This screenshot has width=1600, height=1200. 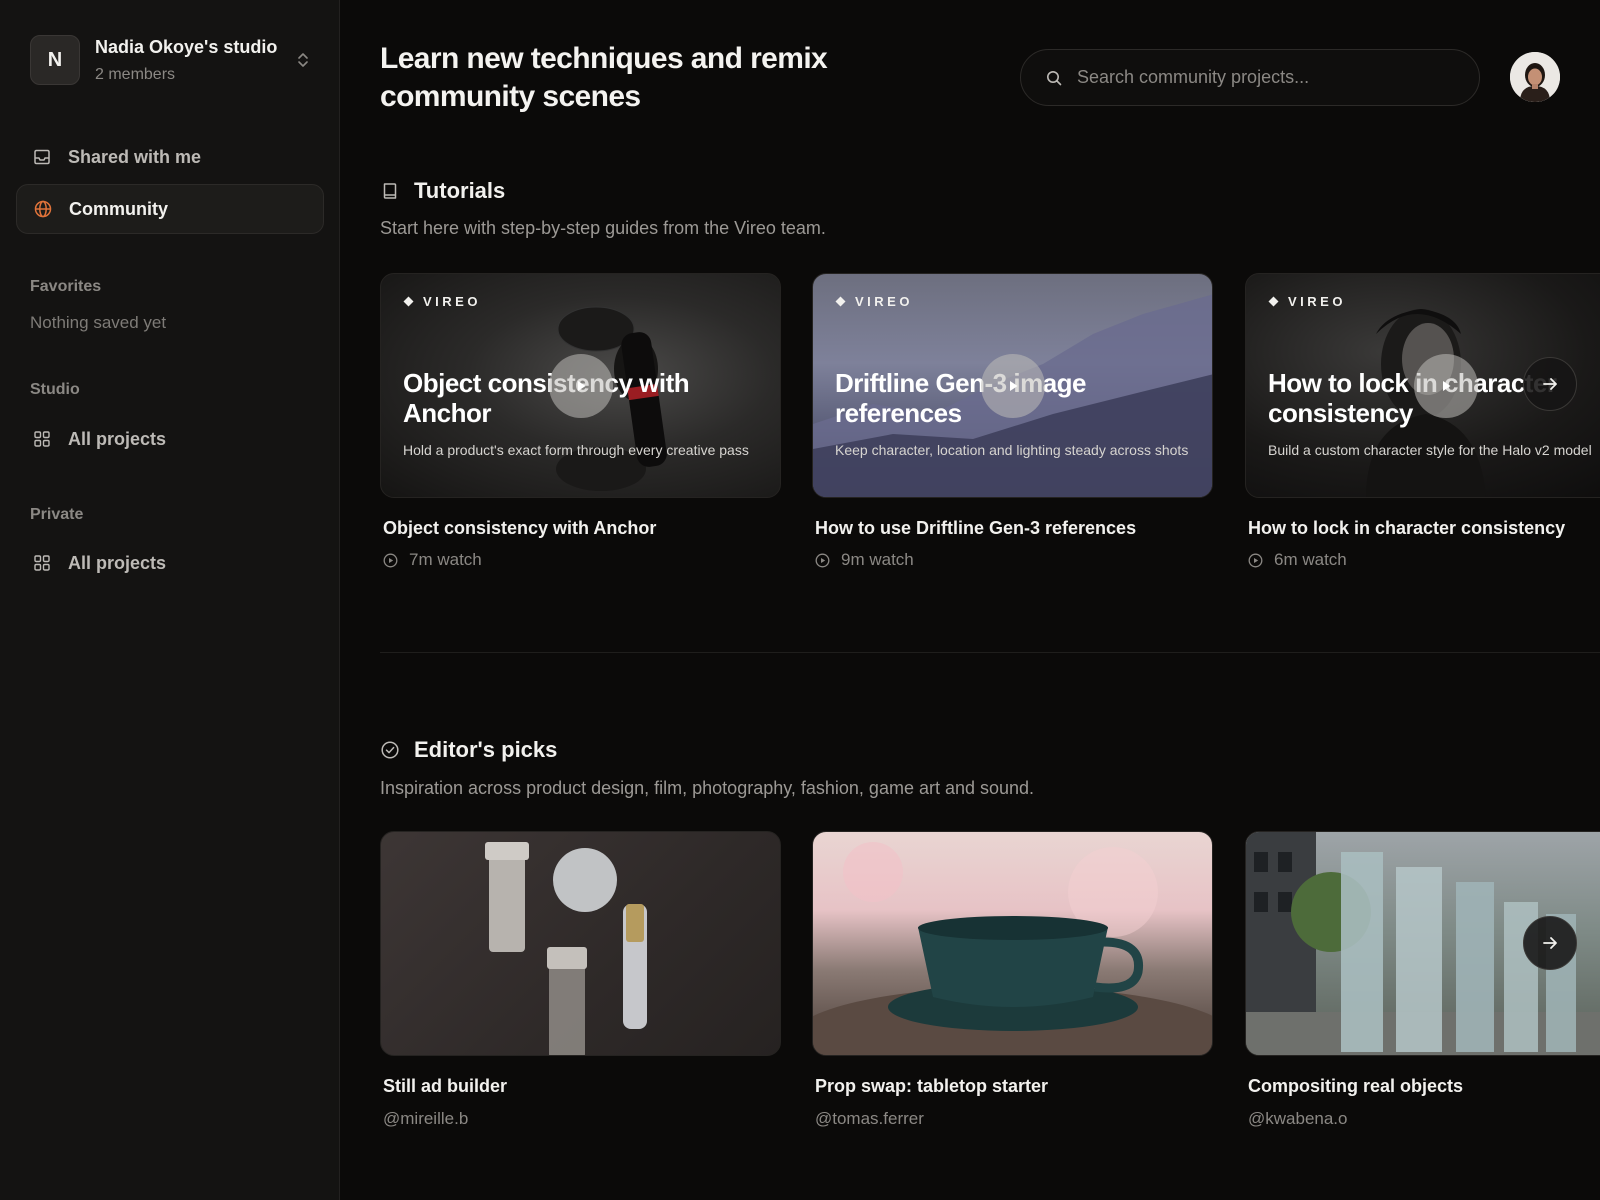 What do you see at coordinates (170, 209) in the screenshot?
I see `sidebar-item-community: Community` at bounding box center [170, 209].